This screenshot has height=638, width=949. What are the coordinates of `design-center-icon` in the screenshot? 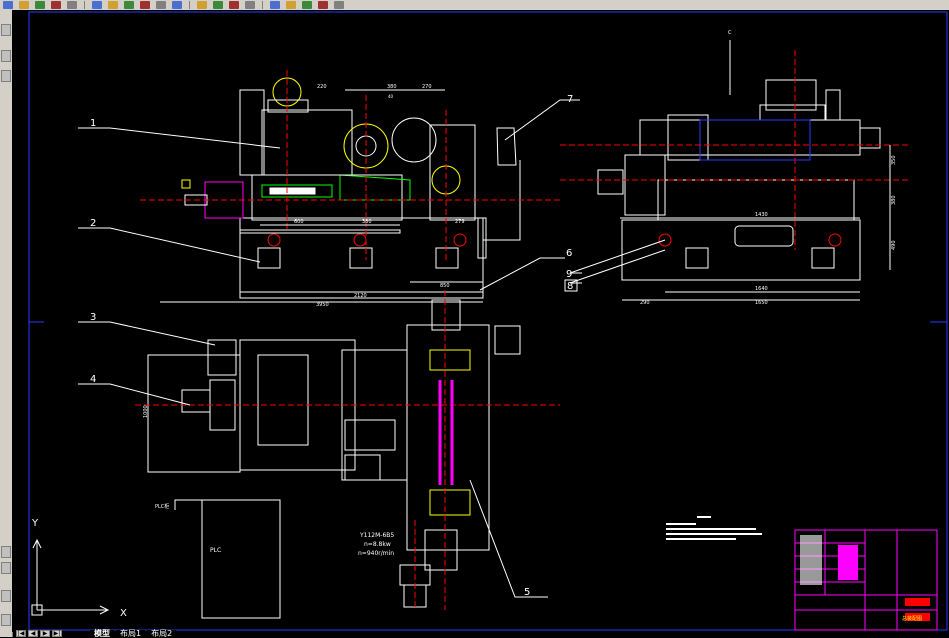 It's located at (291, 5).